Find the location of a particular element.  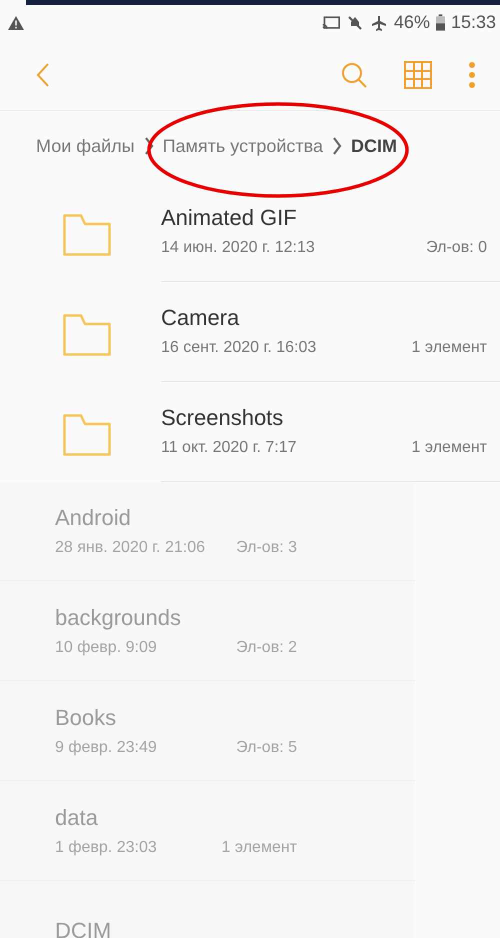

warning-icon is located at coordinates (16, 23).